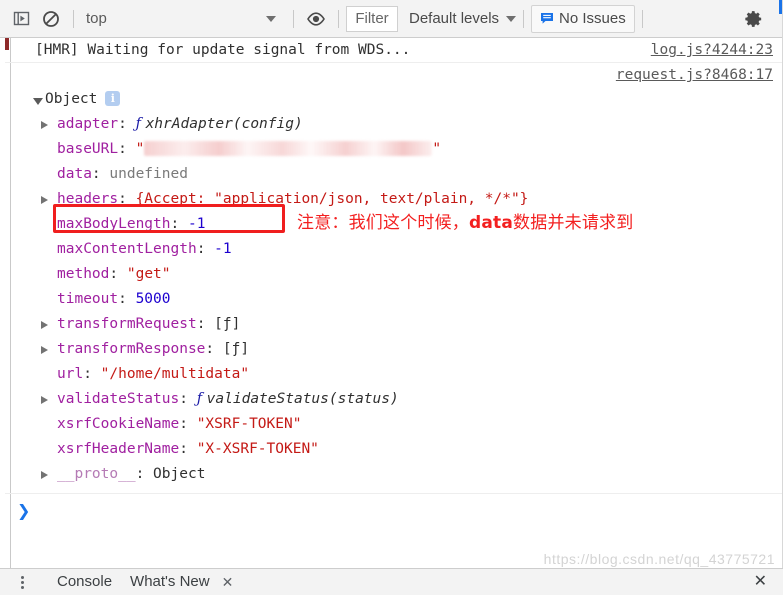 Image resolution: width=783 pixels, height=595 pixels. What do you see at coordinates (22, 582) in the screenshot?
I see `more-options-icon` at bounding box center [22, 582].